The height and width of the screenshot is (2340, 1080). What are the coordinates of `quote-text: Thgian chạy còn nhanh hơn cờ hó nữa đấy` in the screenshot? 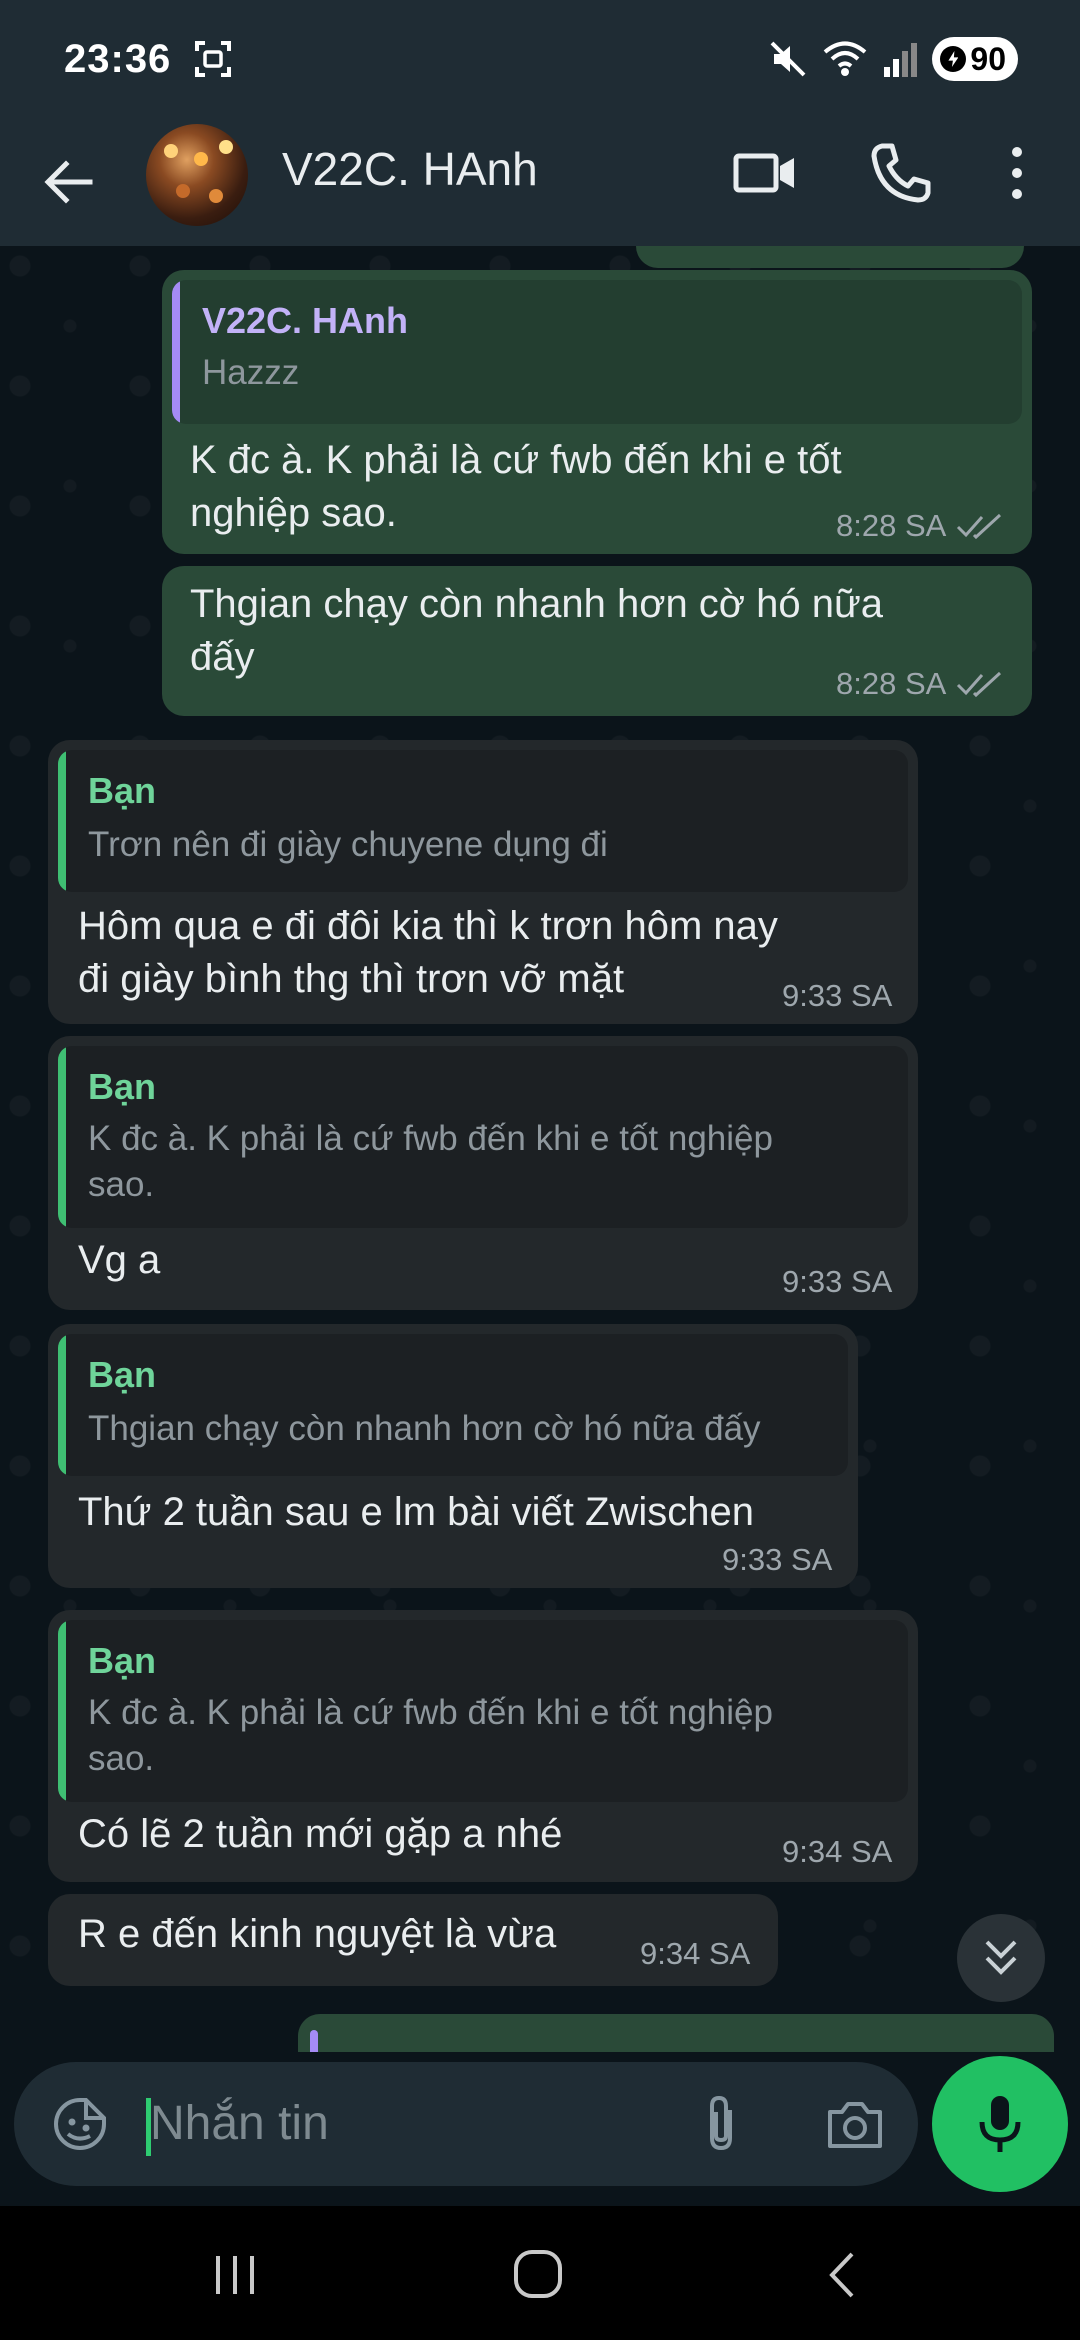 It's located at (424, 1428).